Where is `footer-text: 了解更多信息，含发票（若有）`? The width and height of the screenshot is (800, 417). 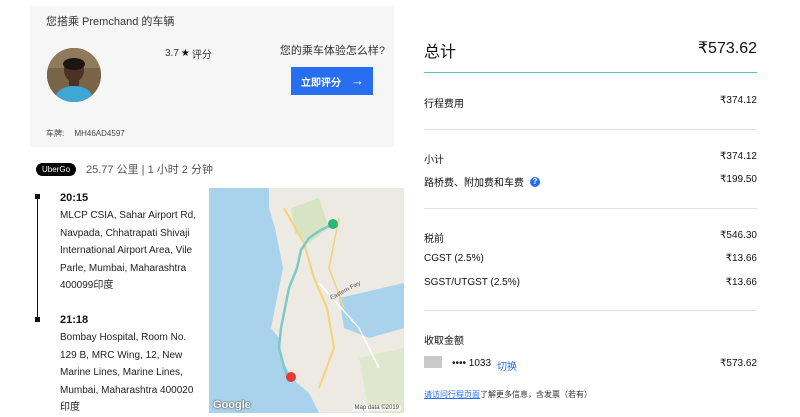
footer-text: 了解更多信息，含发票（若有） is located at coordinates (536, 394).